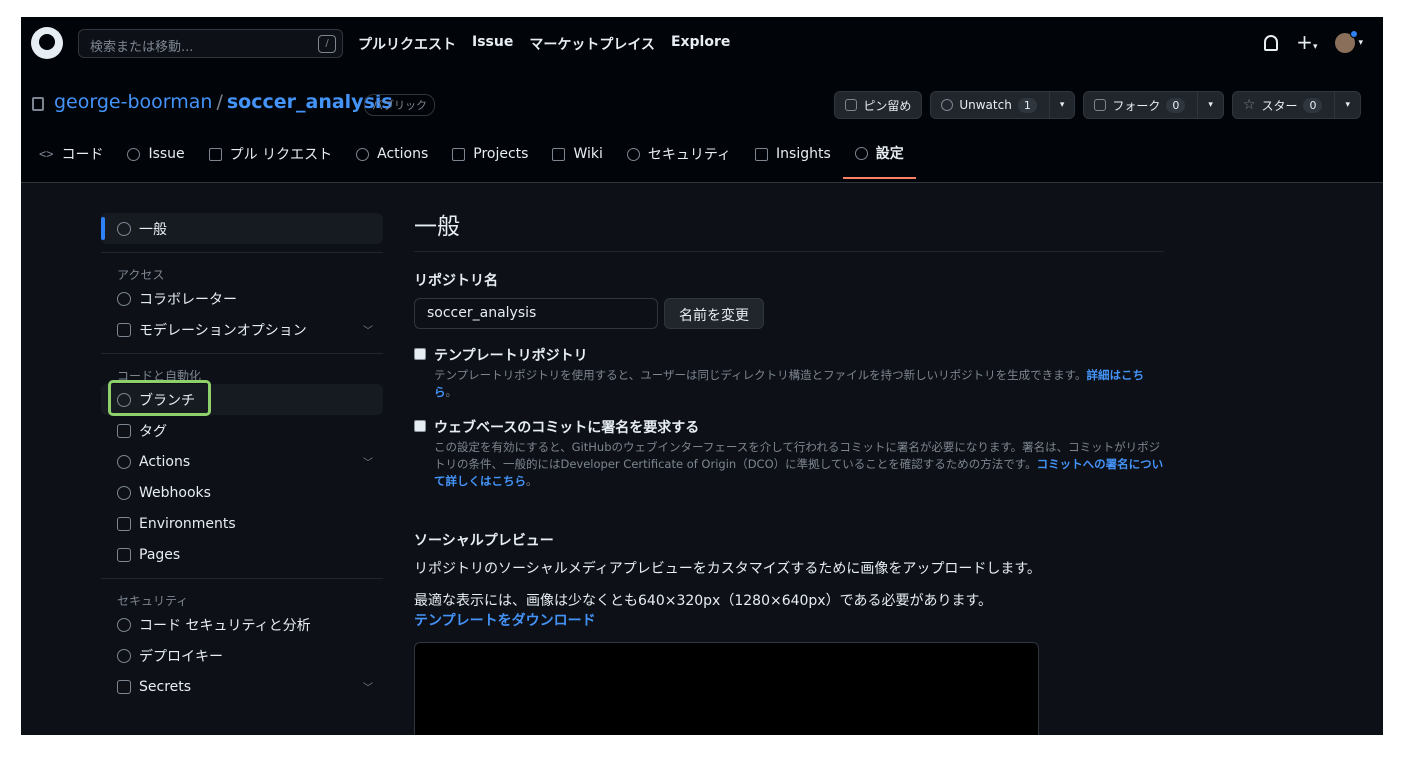 Image resolution: width=1405 pixels, height=768 pixels. Describe the element at coordinates (420, 354) in the screenshot. I see `template-checkbox` at that location.